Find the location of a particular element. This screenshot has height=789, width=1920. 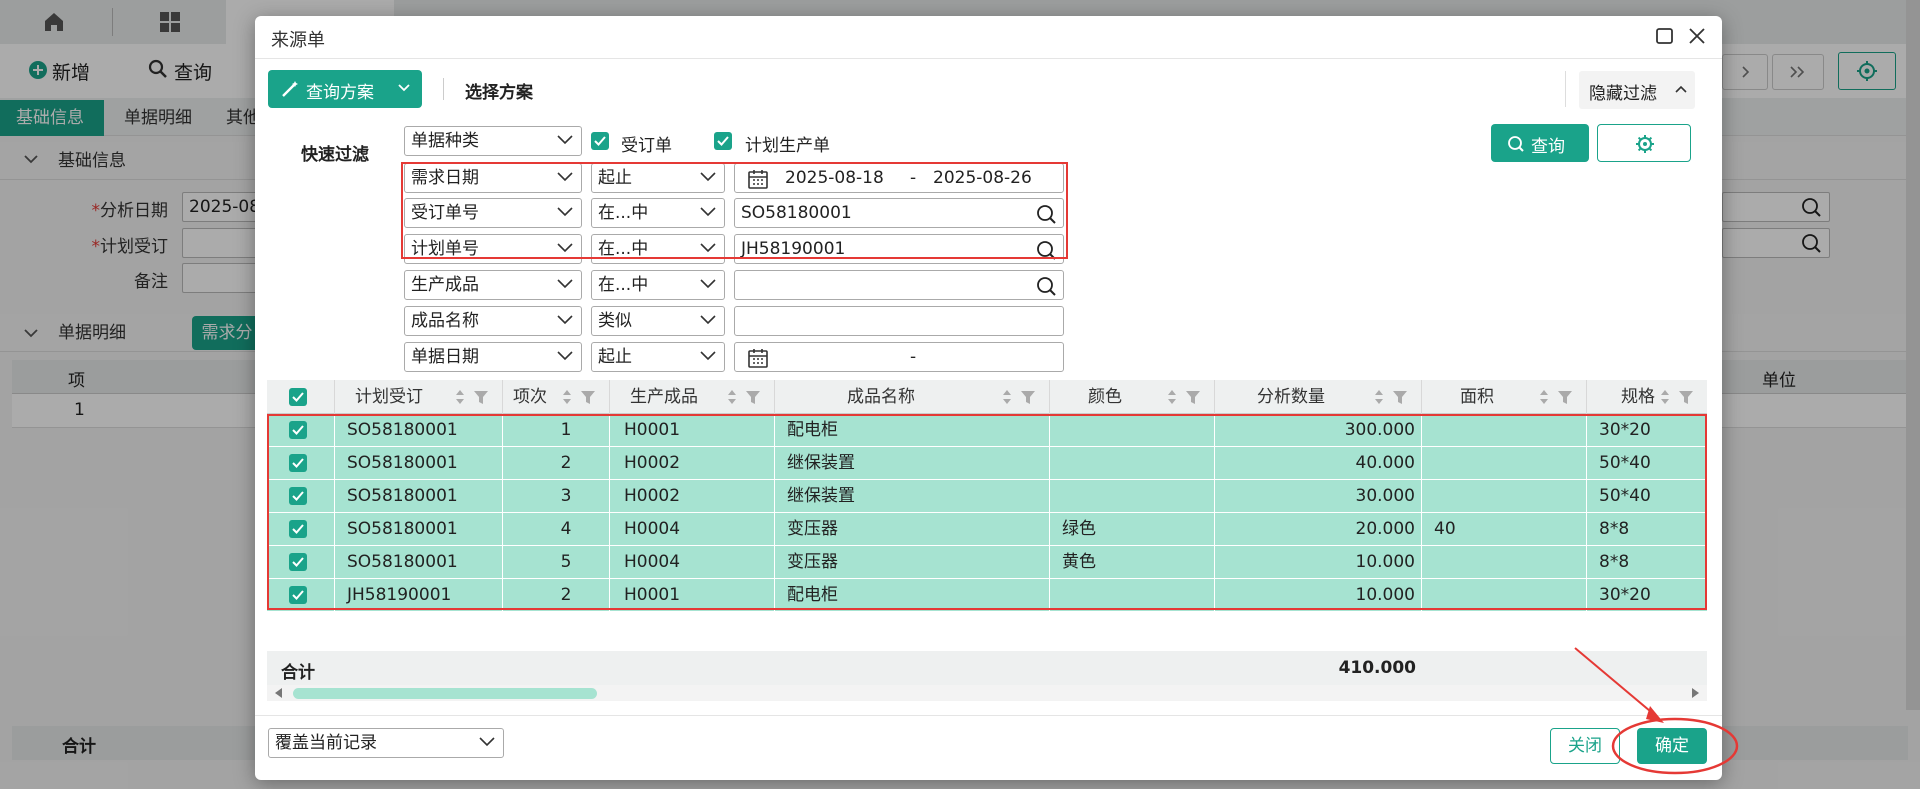

column-header: 成品名称 is located at coordinates (912, 397).